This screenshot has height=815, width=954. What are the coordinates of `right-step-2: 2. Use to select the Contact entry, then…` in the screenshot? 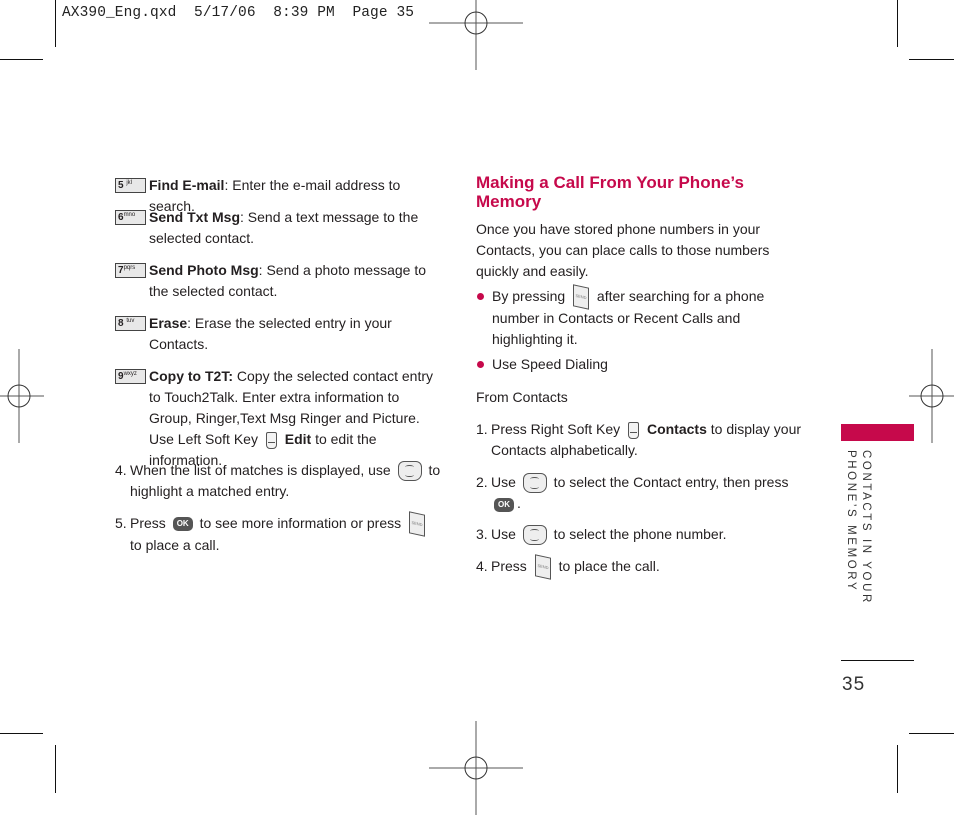 It's located at (632, 492).